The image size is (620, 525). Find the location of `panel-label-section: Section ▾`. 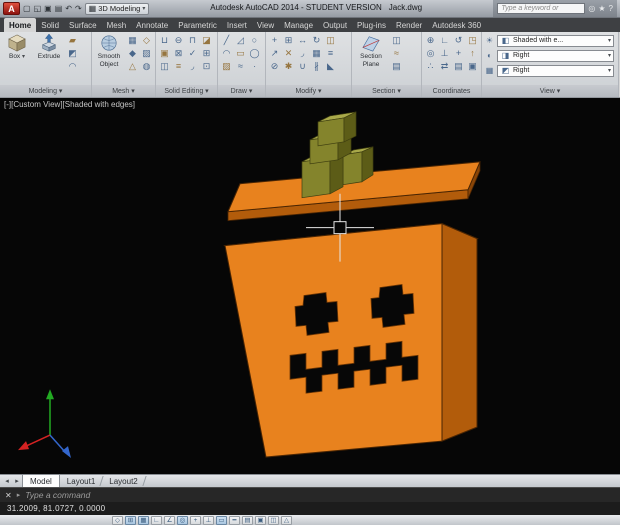

panel-label-section: Section ▾ is located at coordinates (386, 91).